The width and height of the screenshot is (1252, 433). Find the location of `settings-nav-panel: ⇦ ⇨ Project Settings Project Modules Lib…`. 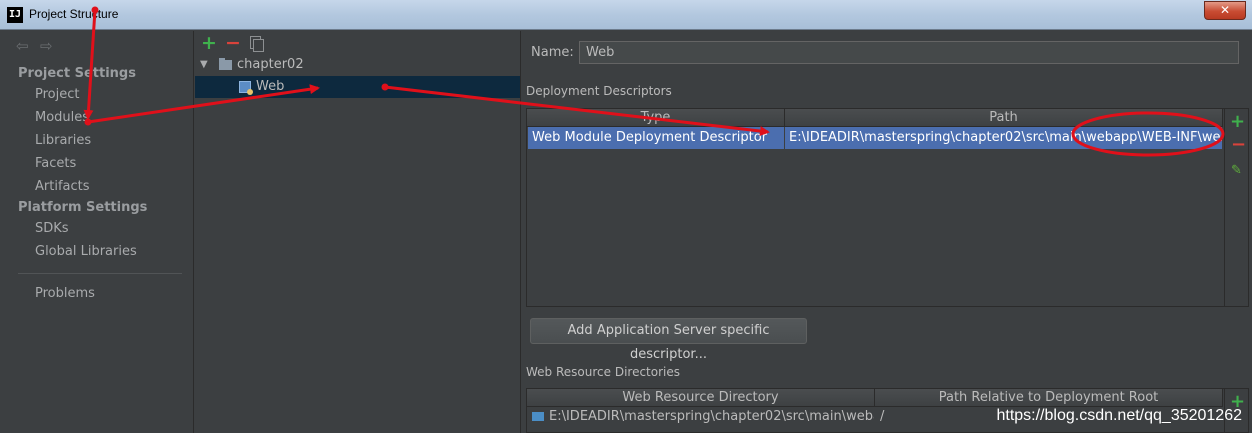

settings-nav-panel: ⇦ ⇨ Project Settings Project Modules Lib… is located at coordinates (97, 232).